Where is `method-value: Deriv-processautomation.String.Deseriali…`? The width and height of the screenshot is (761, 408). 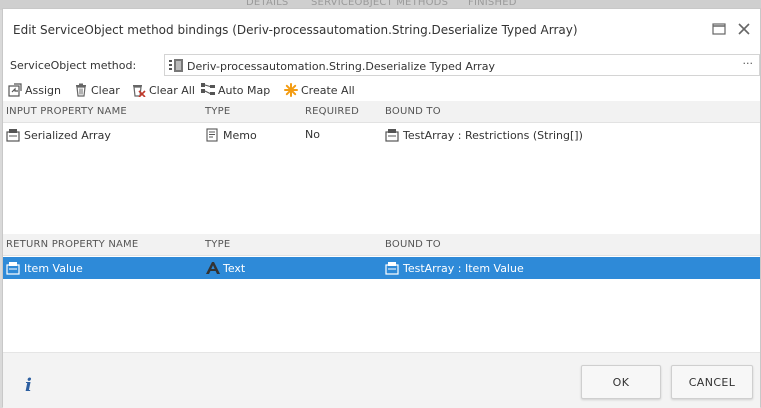 method-value: Deriv-processautomation.String.Deseriali… is located at coordinates (341, 66).